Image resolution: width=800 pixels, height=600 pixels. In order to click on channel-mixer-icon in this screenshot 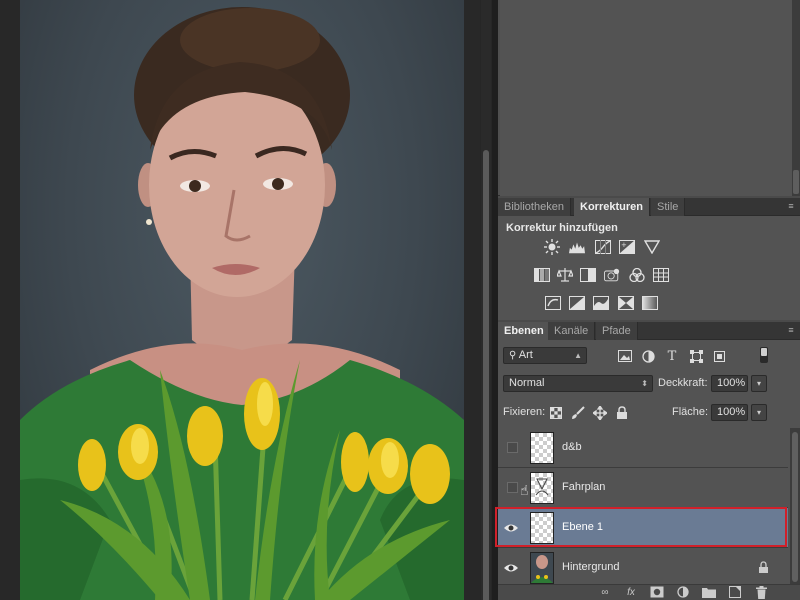, I will do `click(637, 275)`.